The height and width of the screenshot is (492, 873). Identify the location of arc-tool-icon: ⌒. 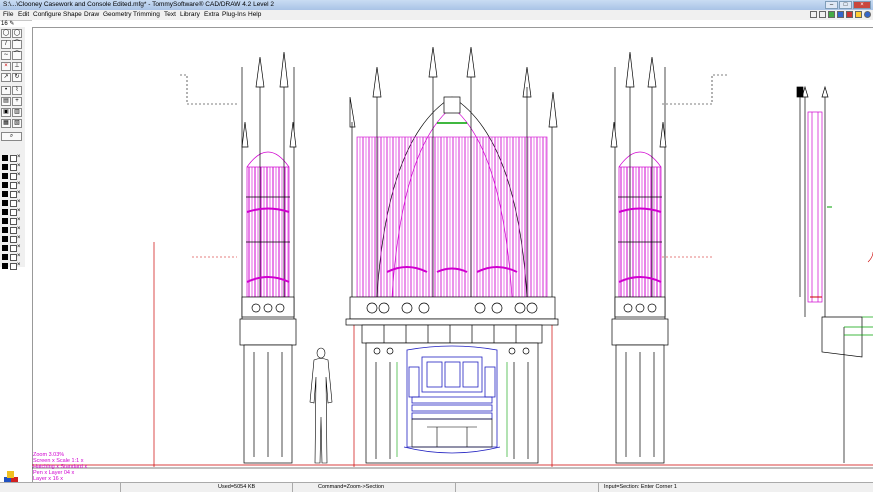
(17, 55).